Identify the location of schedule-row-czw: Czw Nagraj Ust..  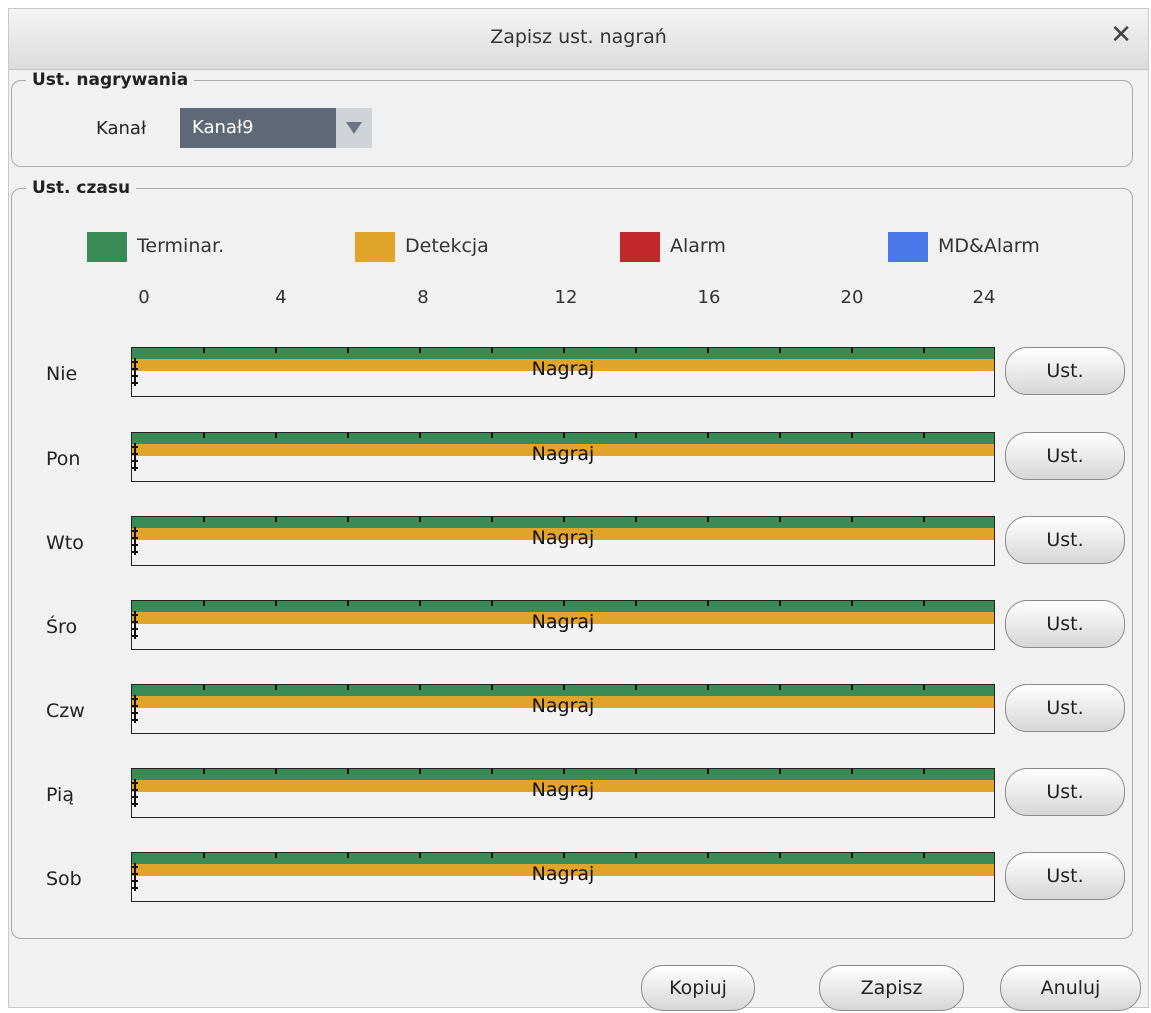
(575, 710).